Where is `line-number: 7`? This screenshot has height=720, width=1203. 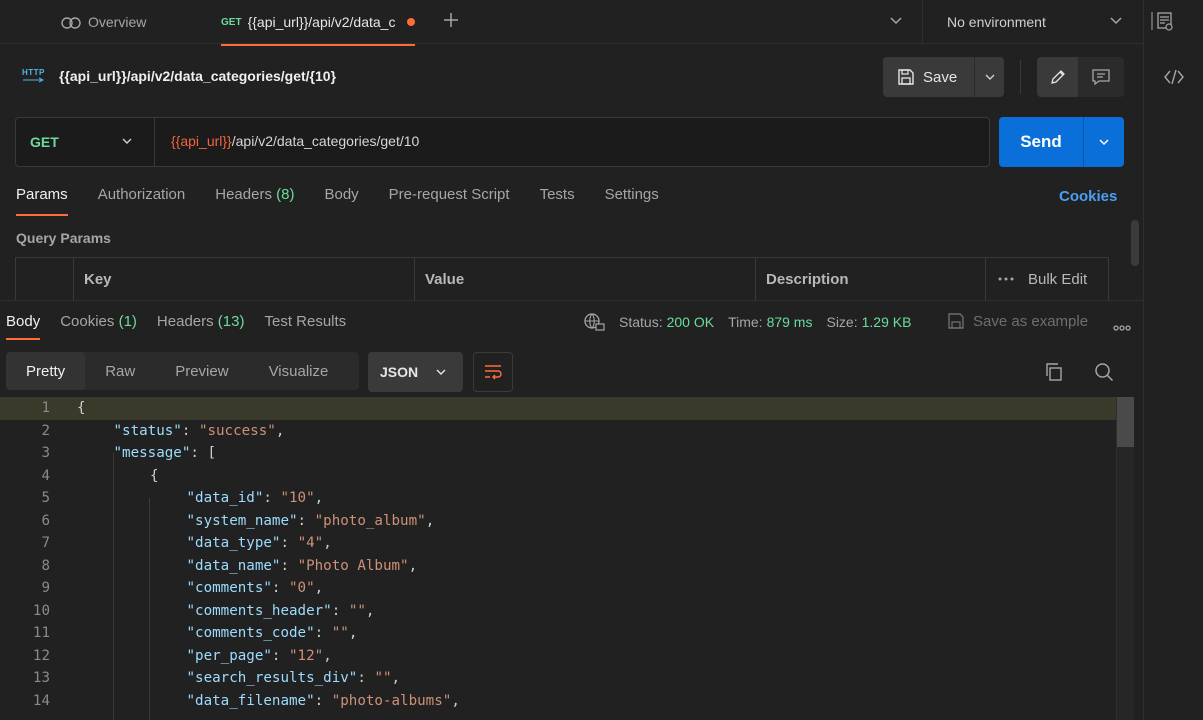 line-number: 7 is located at coordinates (45, 543).